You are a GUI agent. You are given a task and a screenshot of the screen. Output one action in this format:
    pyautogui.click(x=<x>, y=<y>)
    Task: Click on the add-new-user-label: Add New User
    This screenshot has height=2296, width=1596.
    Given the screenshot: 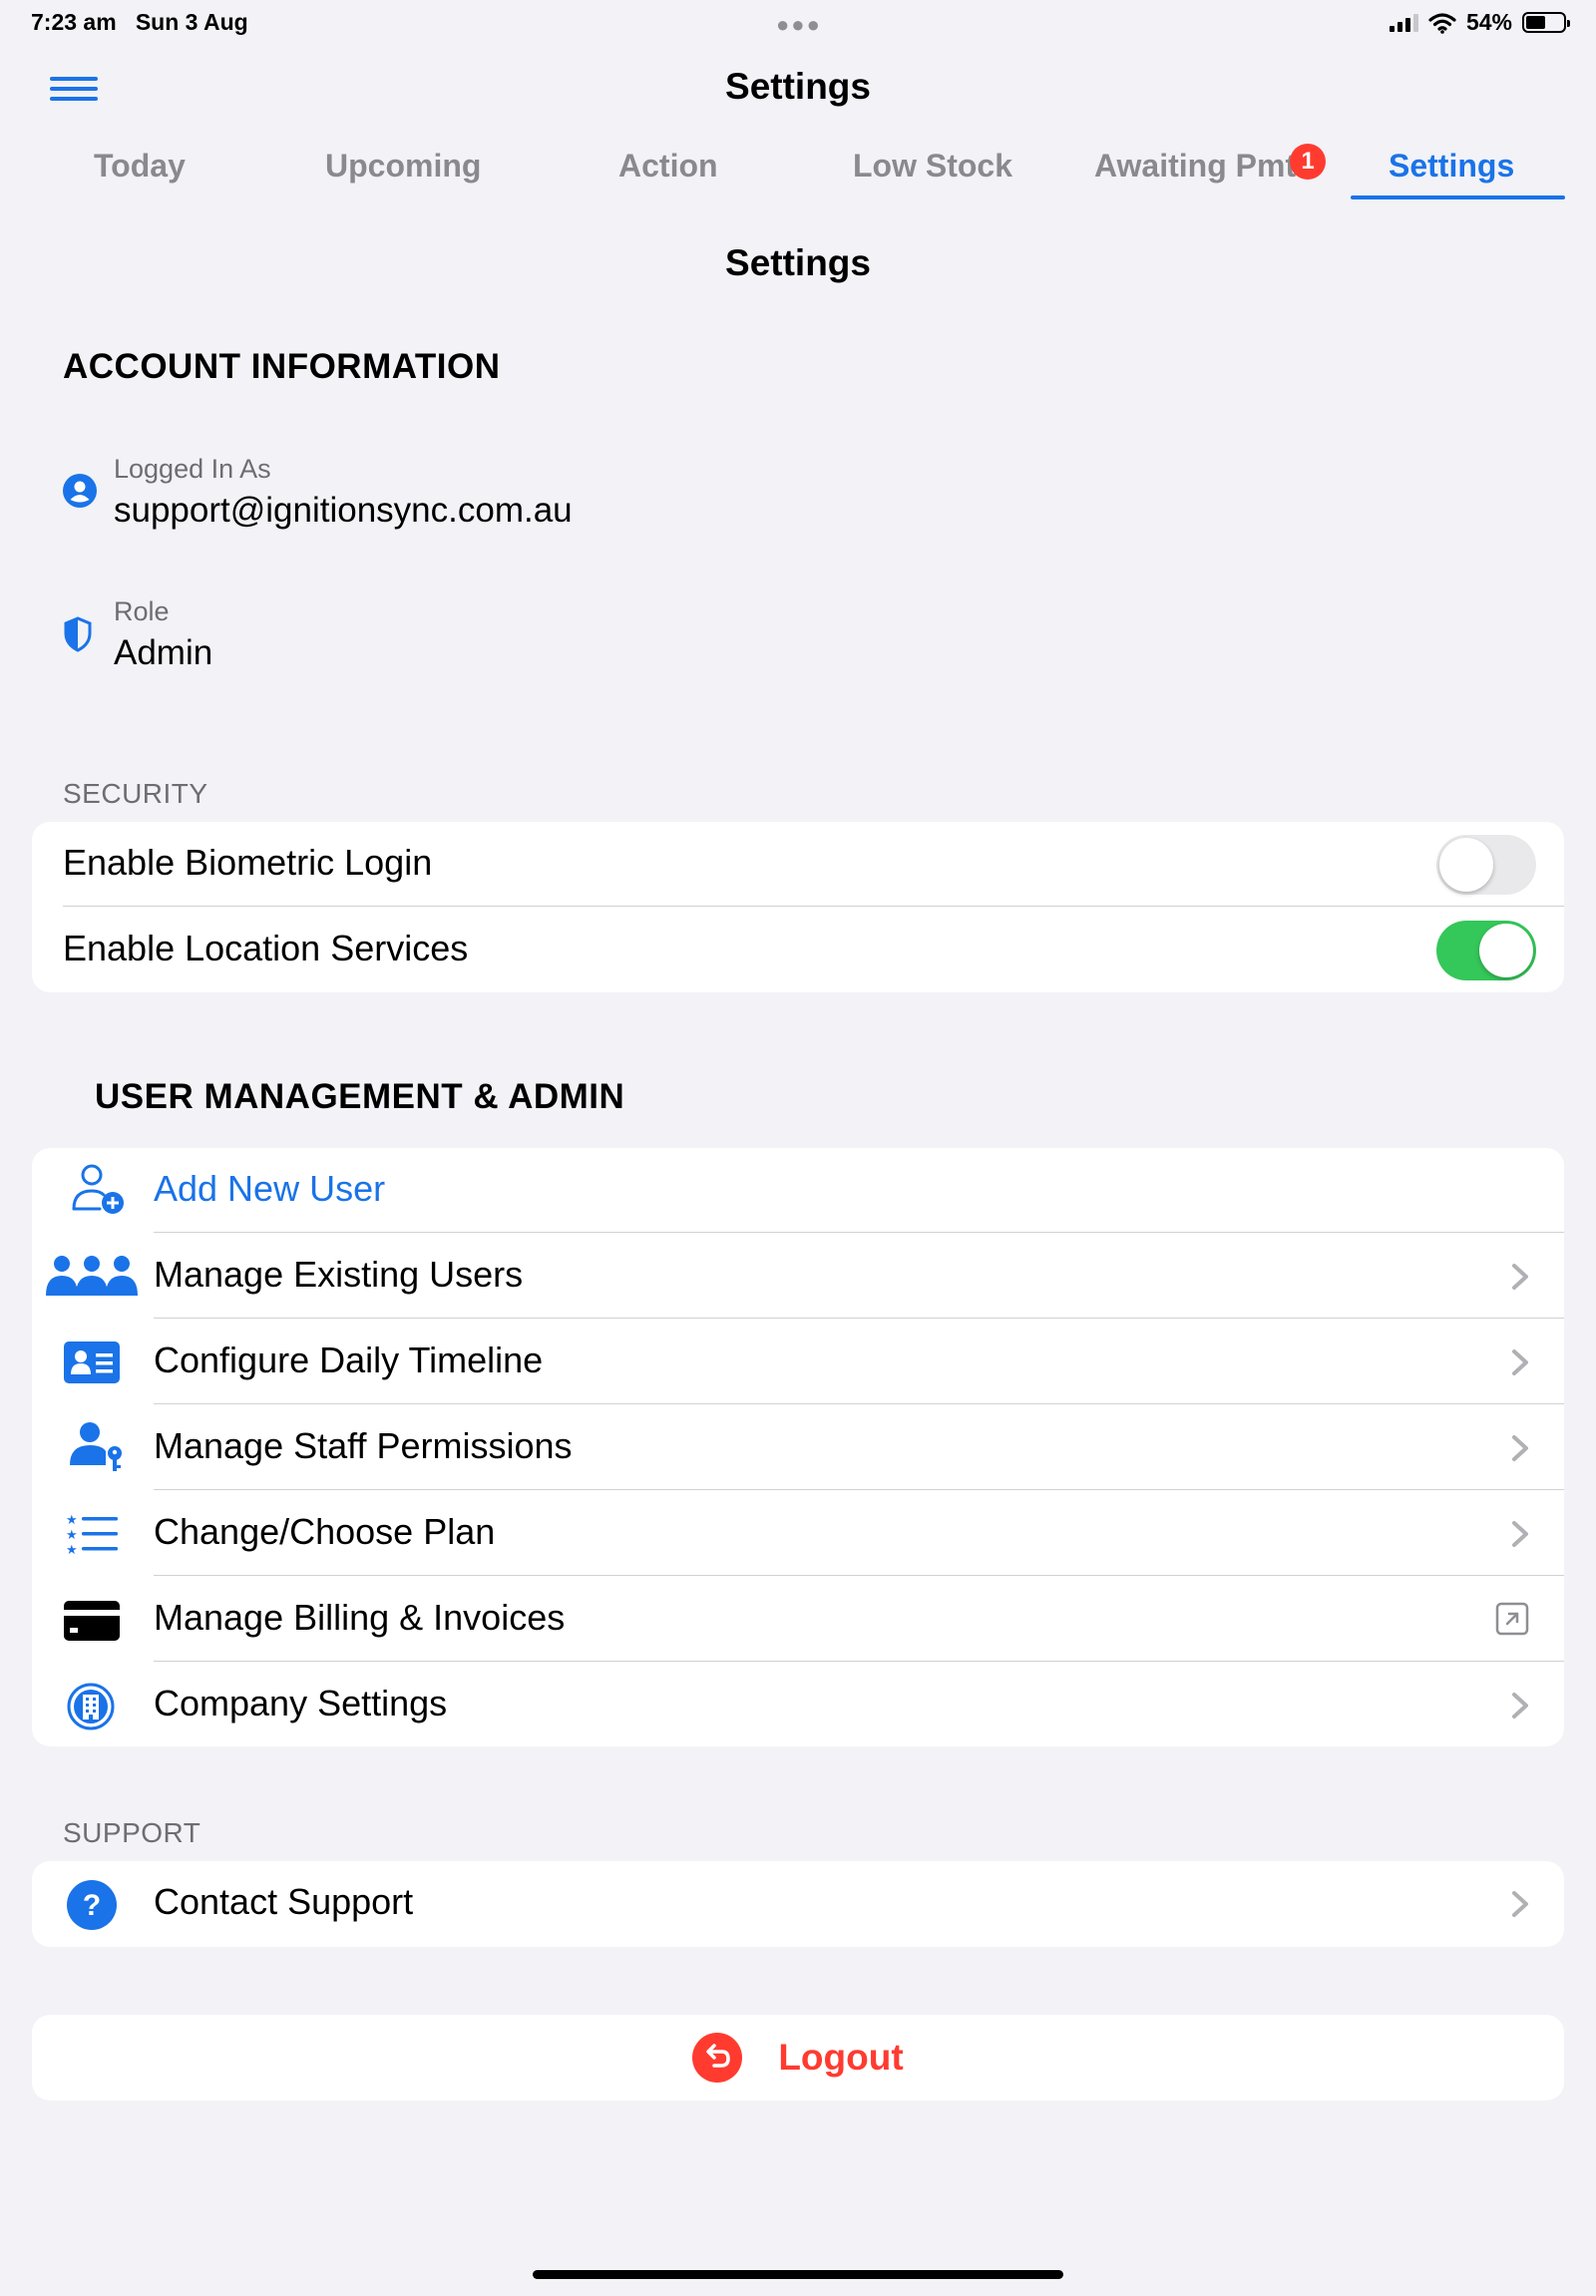 What is the action you would take?
    pyautogui.click(x=270, y=1188)
    